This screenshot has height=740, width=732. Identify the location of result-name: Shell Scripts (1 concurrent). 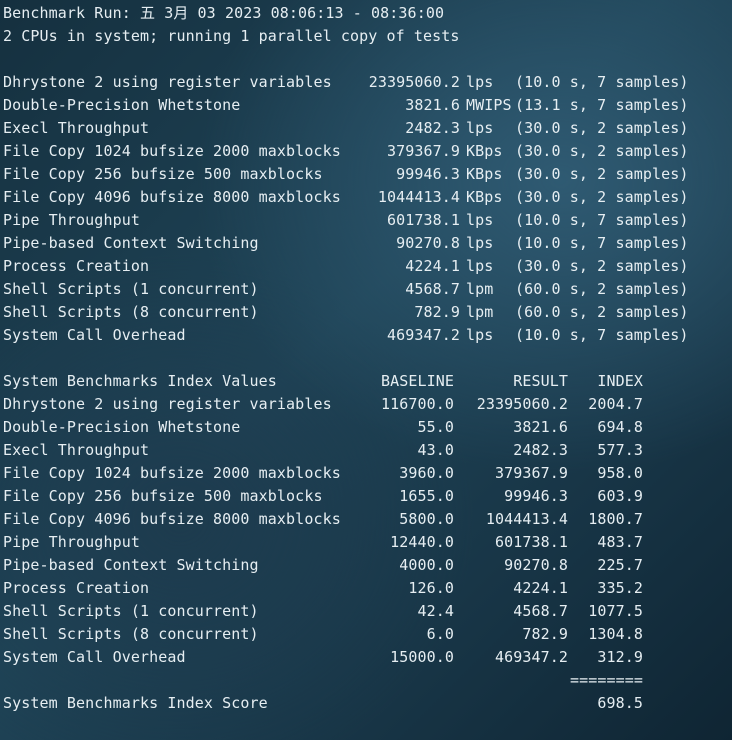
(131, 289).